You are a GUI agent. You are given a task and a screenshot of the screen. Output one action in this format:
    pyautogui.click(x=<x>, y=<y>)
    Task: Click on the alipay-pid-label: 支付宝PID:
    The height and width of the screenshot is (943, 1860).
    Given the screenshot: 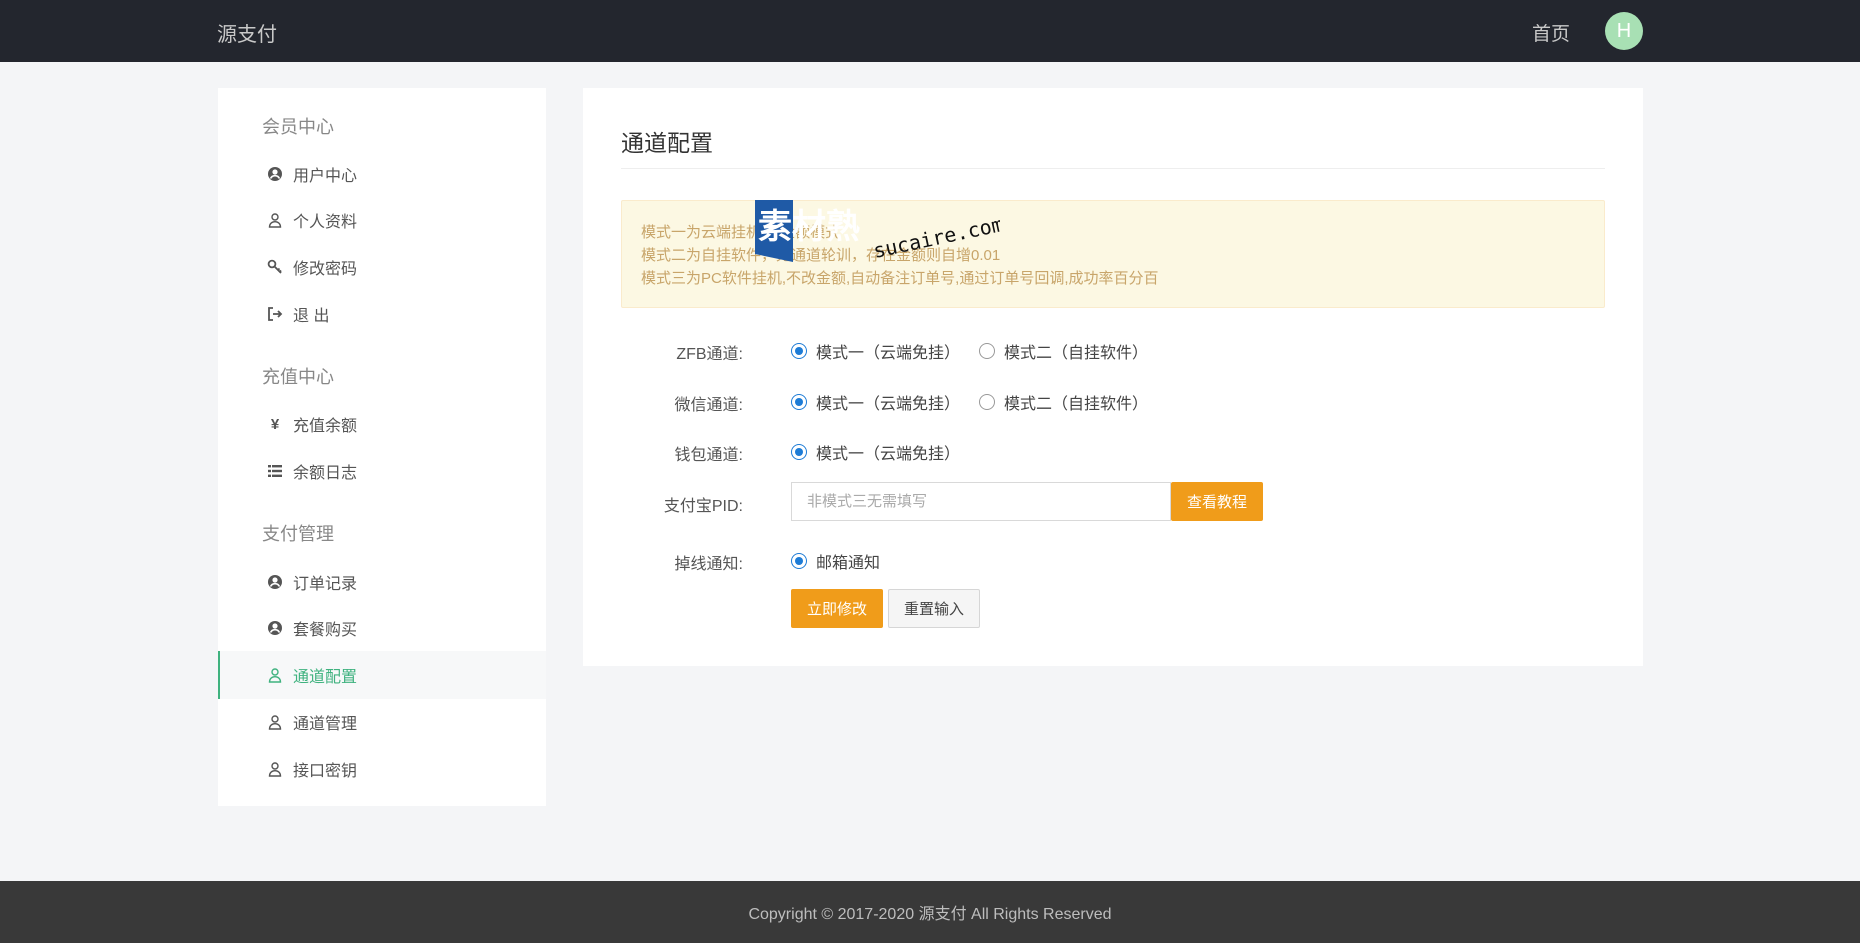 What is the action you would take?
    pyautogui.click(x=703, y=506)
    